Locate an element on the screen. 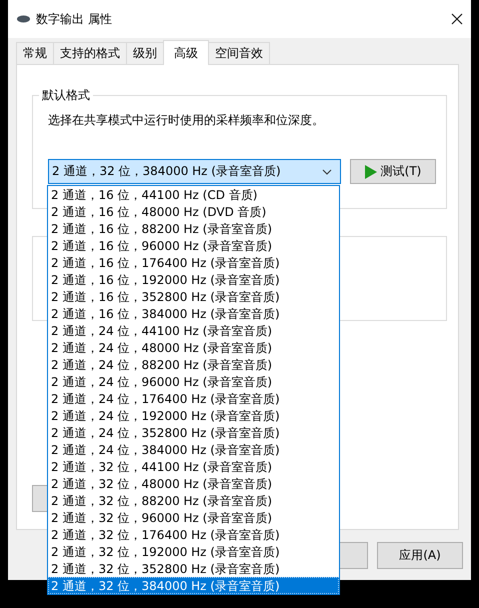 The height and width of the screenshot is (608, 479). group-title: 默认格式 is located at coordinates (66, 95).